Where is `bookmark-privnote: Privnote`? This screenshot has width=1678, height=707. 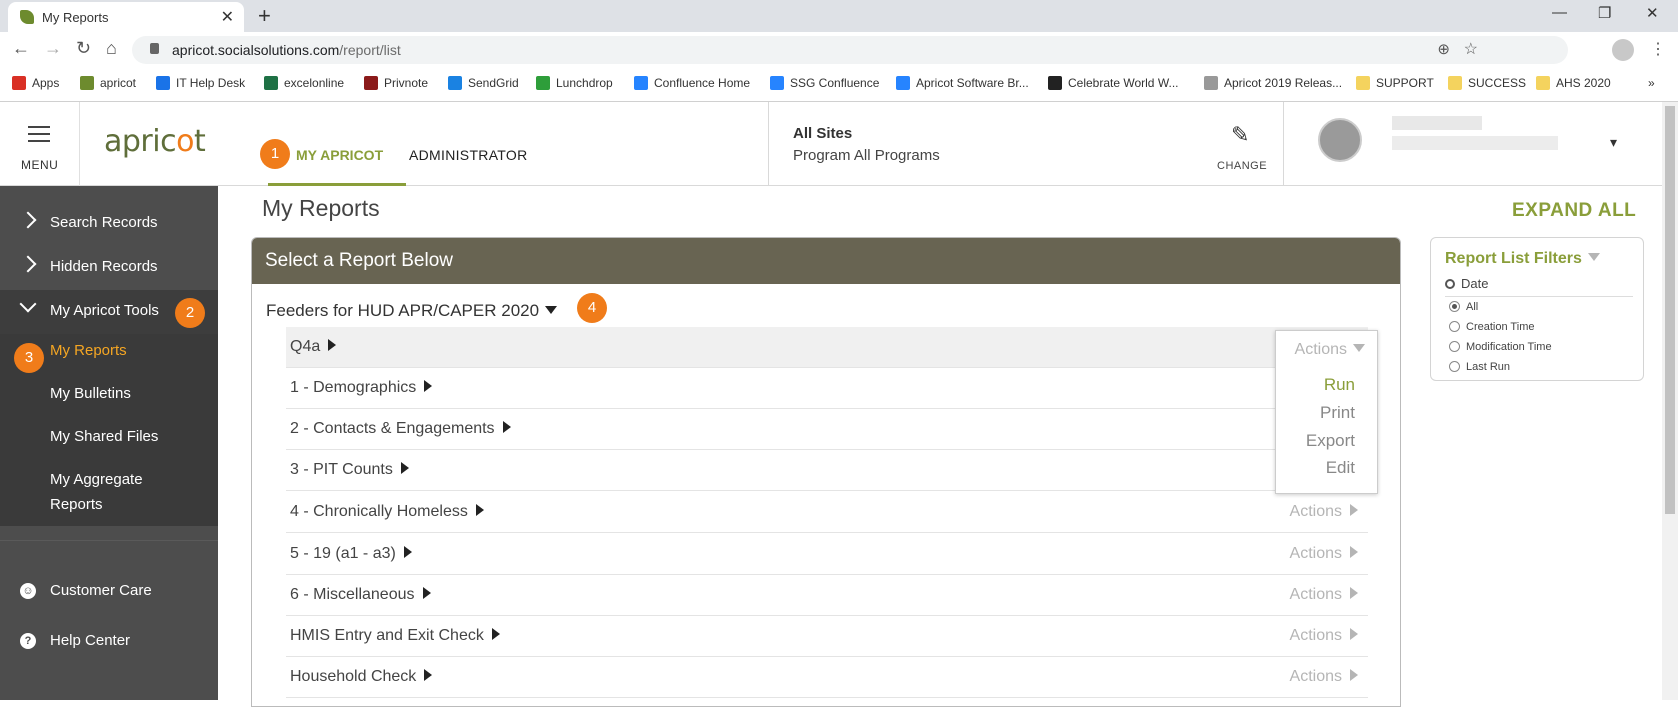
bookmark-privnote: Privnote is located at coordinates (396, 83).